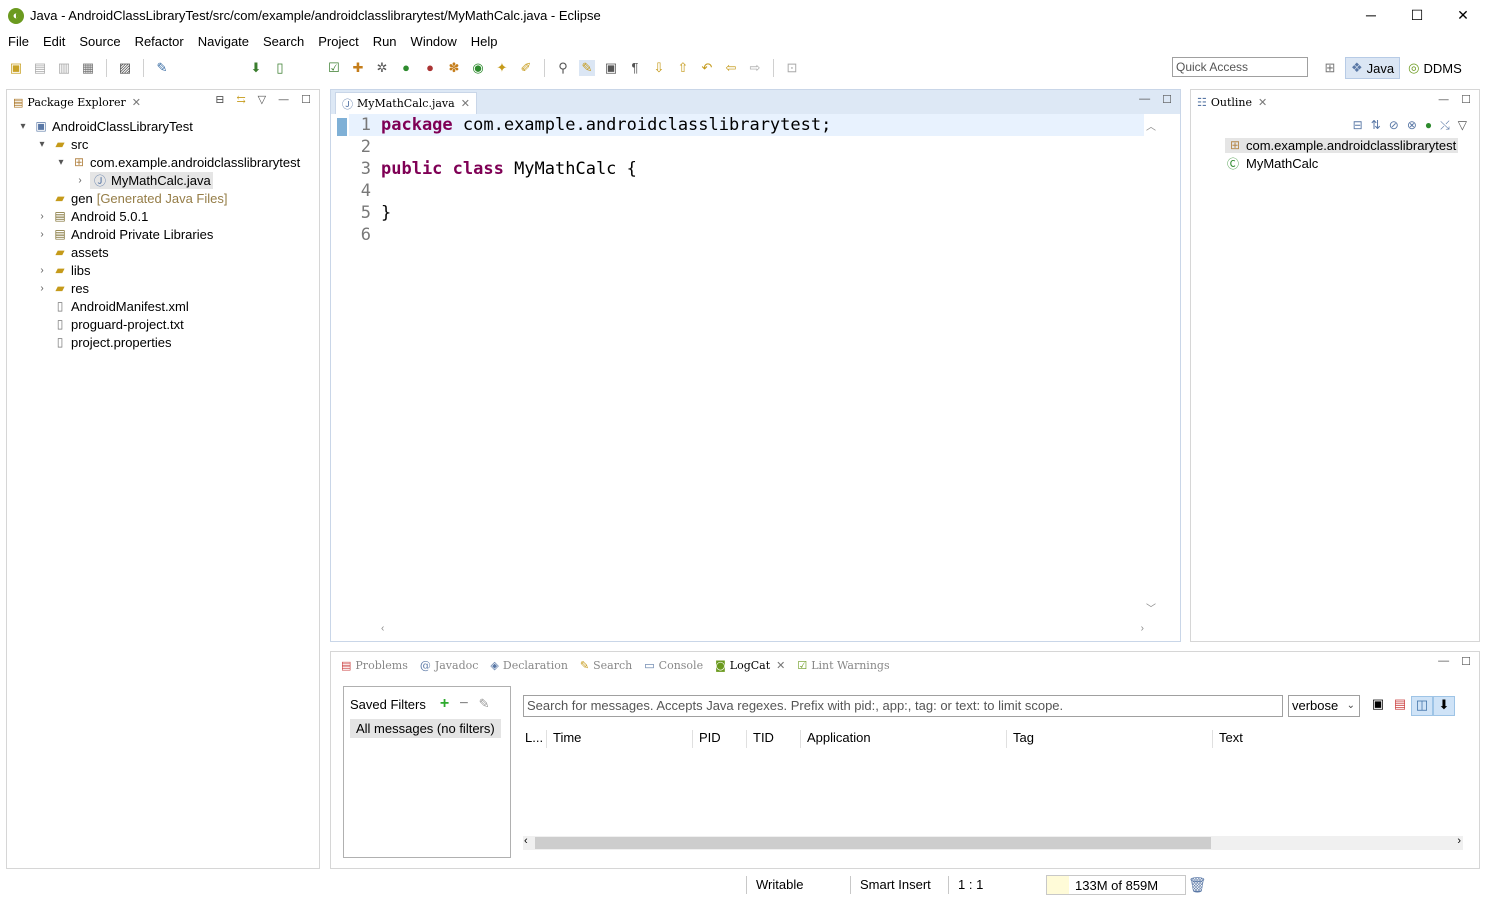 Image resolution: width=1486 pixels, height=898 pixels. I want to click on menu-help: Help, so click(484, 41).